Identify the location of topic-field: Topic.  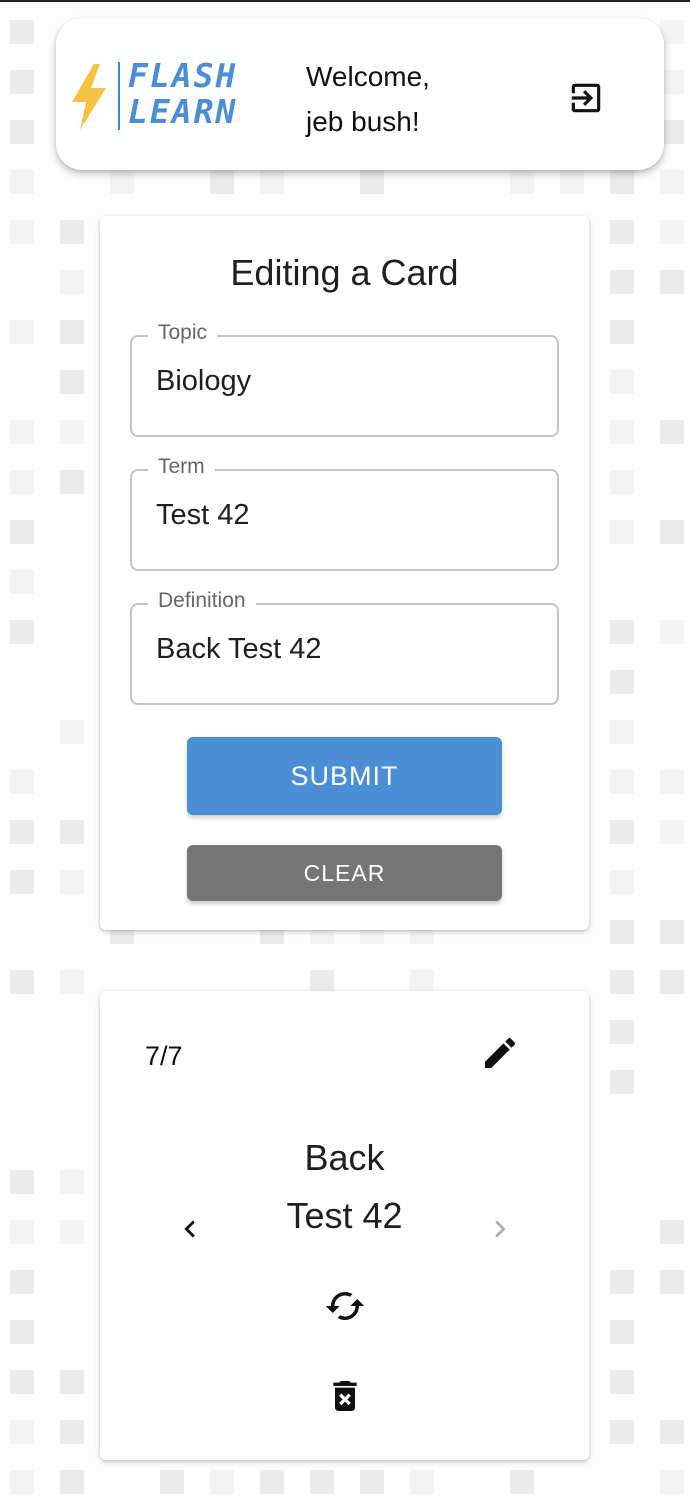
(344, 379).